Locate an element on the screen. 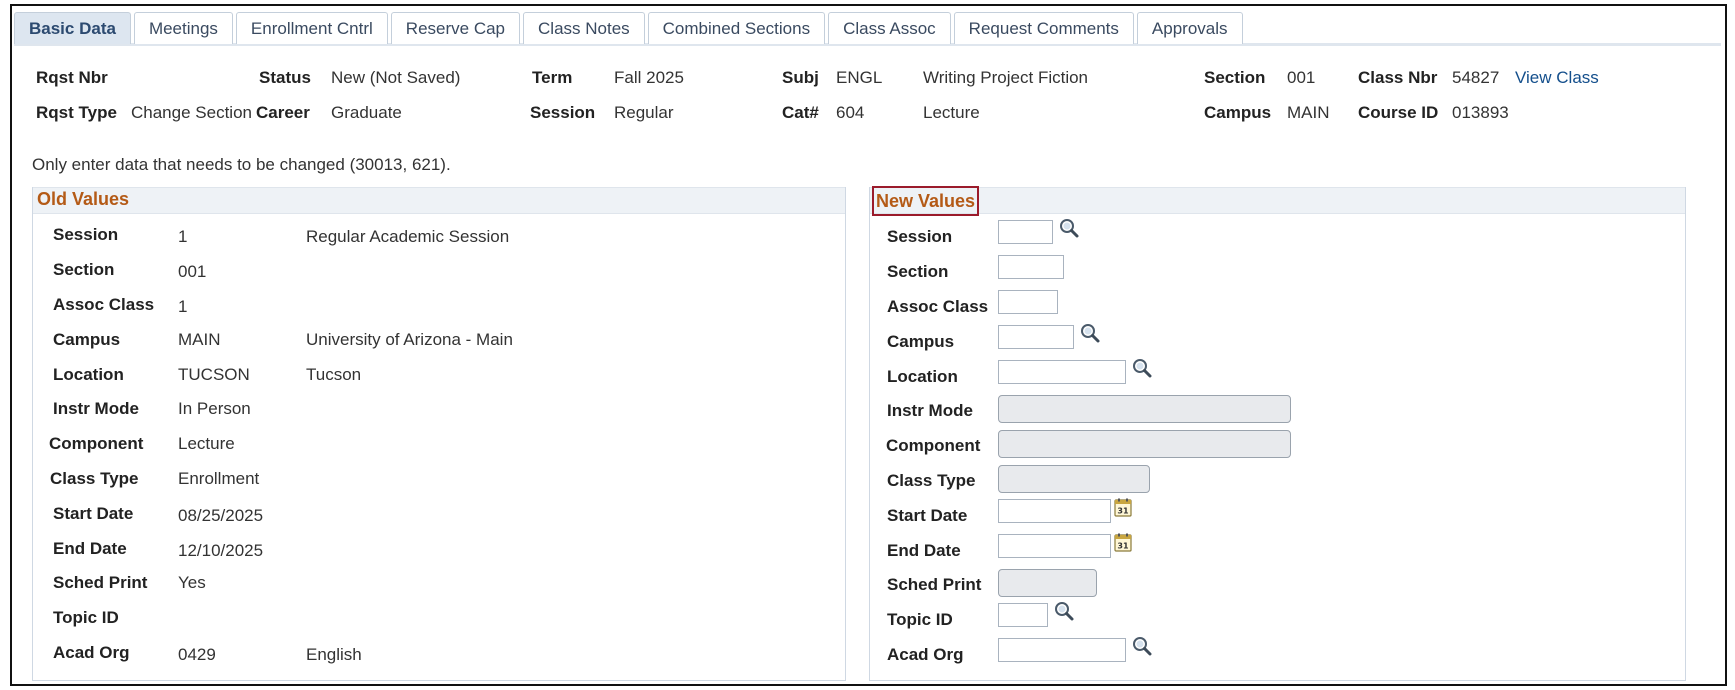  class-nbr-label: Class Nbr is located at coordinates (1398, 77).